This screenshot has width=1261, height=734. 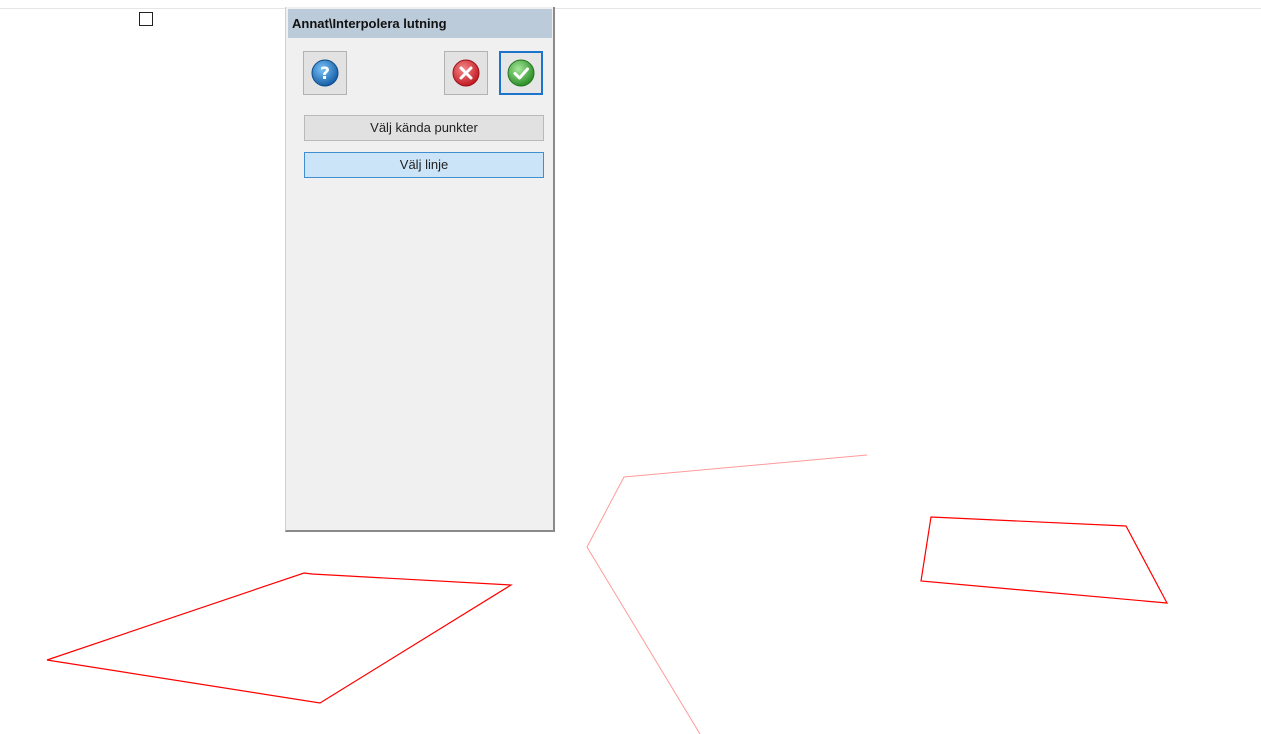 What do you see at coordinates (727, 594) in the screenshot?
I see `center-polyline` at bounding box center [727, 594].